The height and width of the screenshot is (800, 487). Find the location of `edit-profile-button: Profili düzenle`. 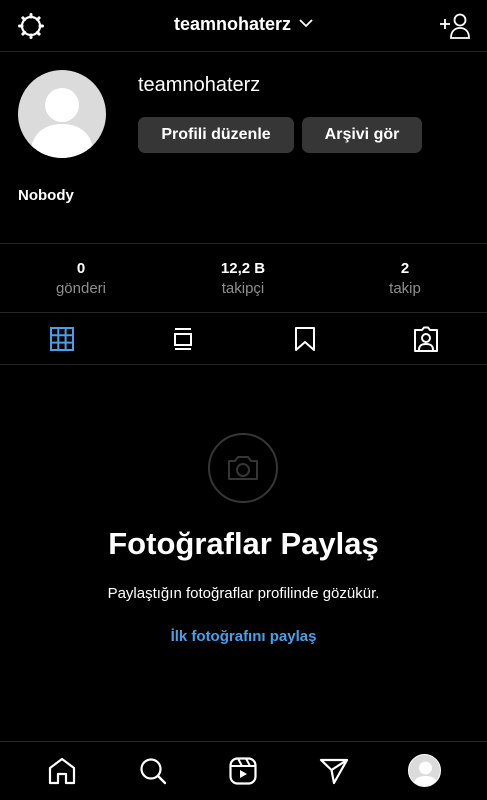

edit-profile-button: Profili düzenle is located at coordinates (216, 135).